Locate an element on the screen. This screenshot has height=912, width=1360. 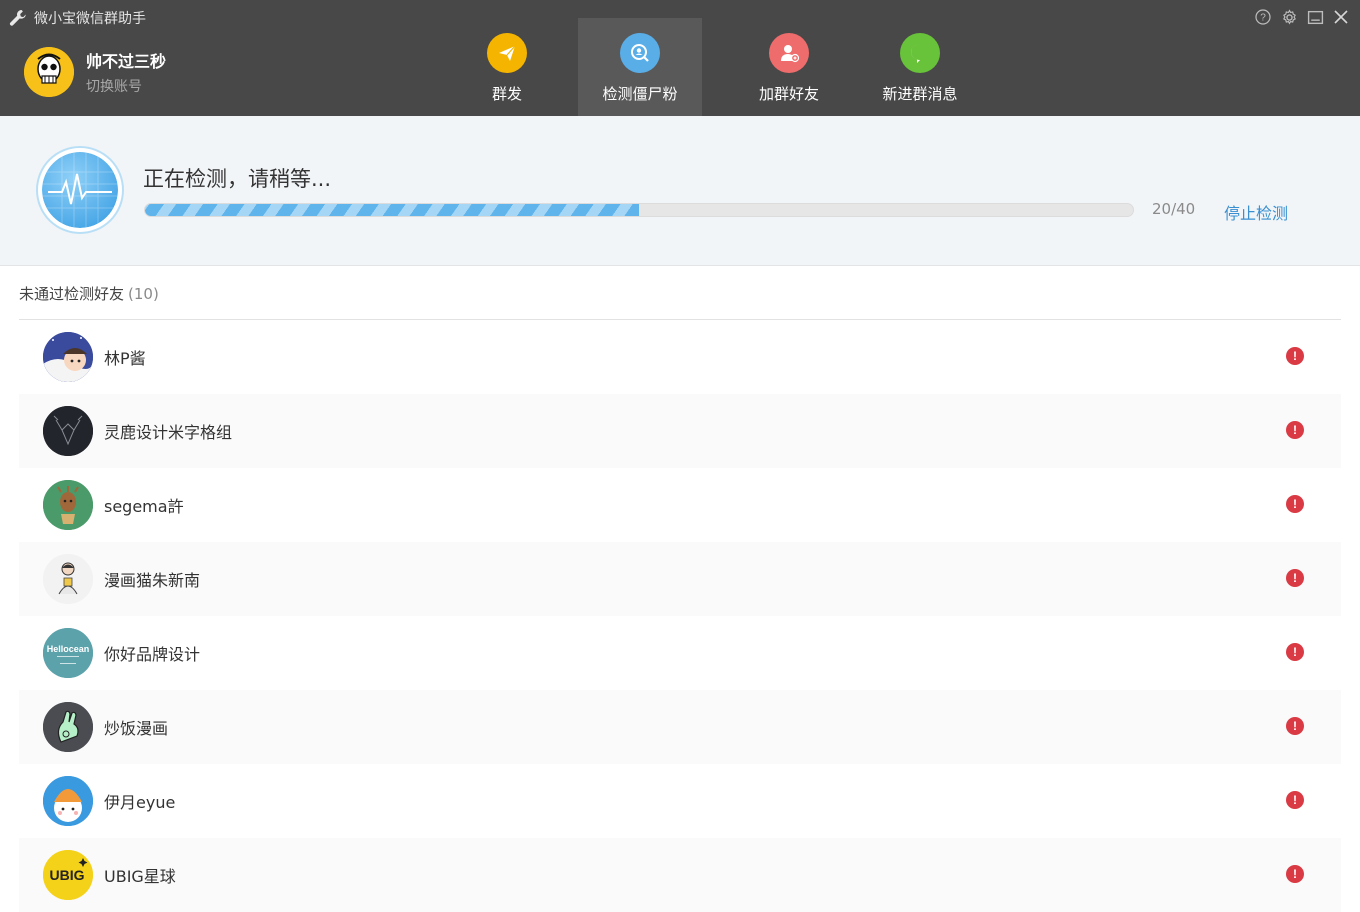
tab-detect-zombie-fans: 检测僵尸粉 is located at coordinates (640, 67).